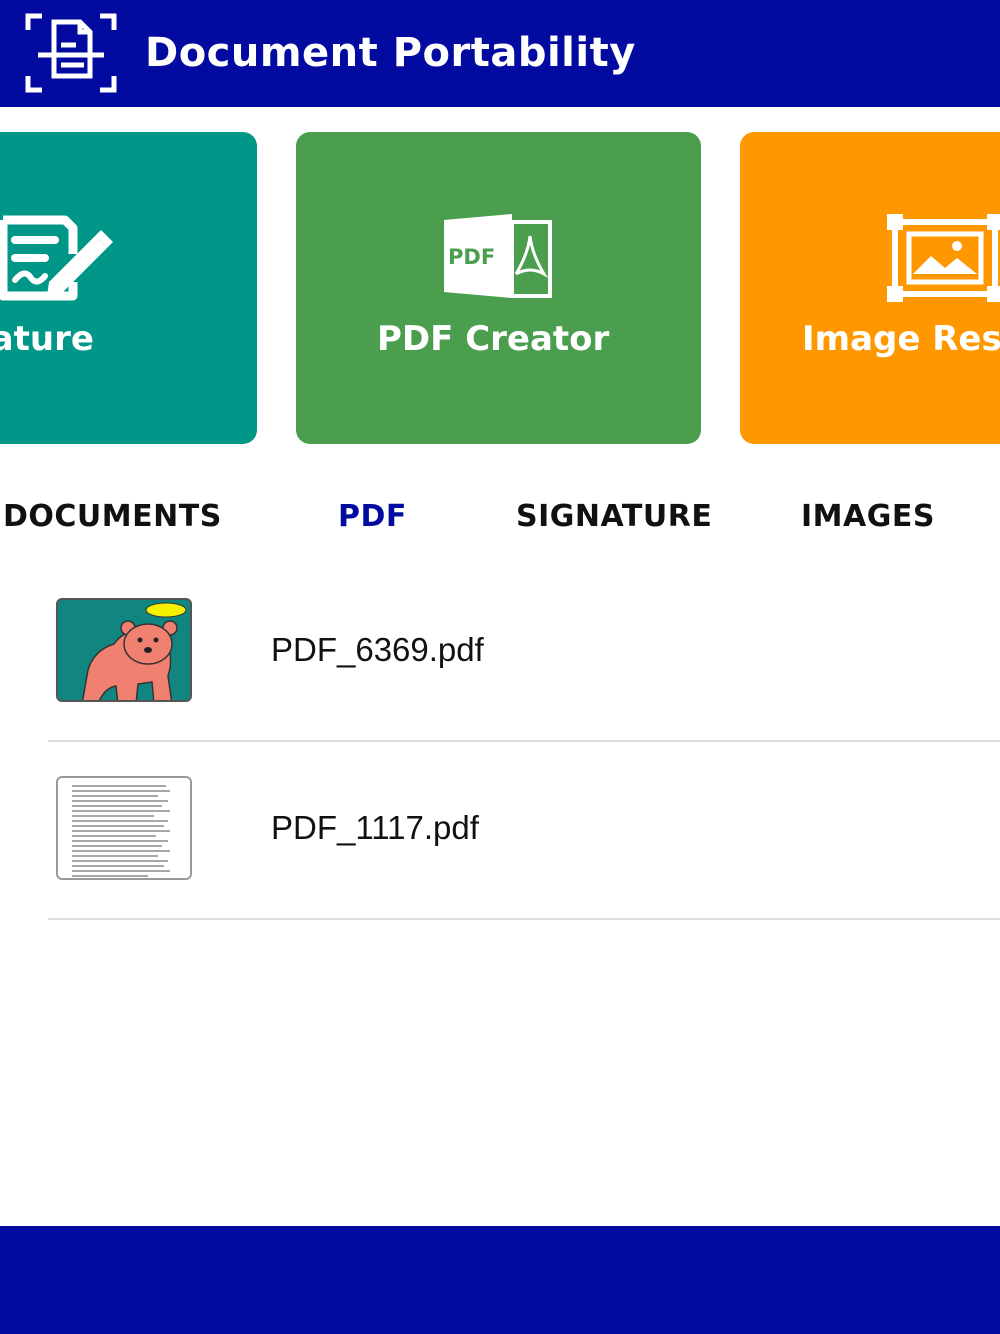  What do you see at coordinates (47, 339) in the screenshot?
I see `signature-card-label: Signature` at bounding box center [47, 339].